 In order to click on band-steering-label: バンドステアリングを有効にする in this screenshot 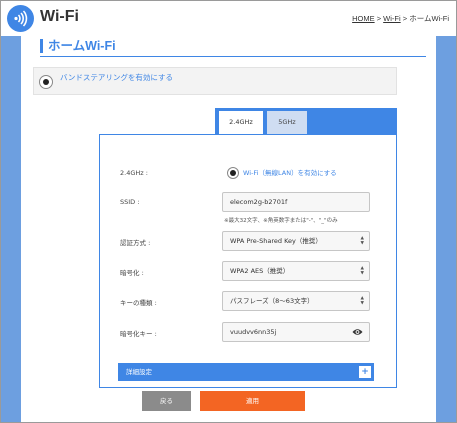, I will do `click(116, 77)`.